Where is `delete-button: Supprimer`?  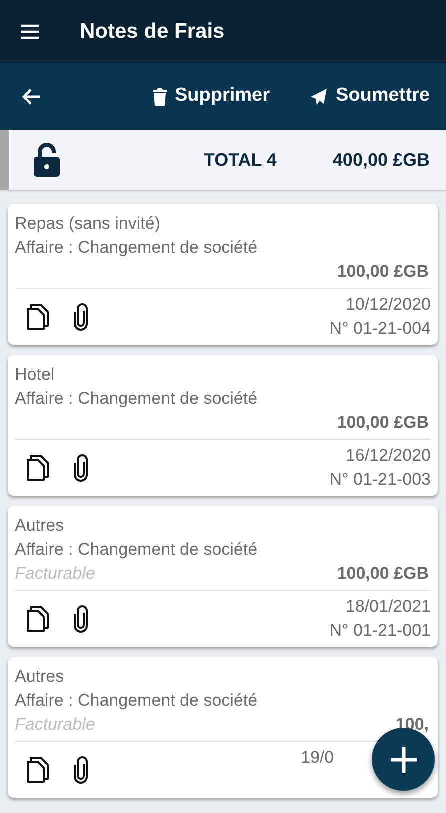 delete-button: Supprimer is located at coordinates (211, 96).